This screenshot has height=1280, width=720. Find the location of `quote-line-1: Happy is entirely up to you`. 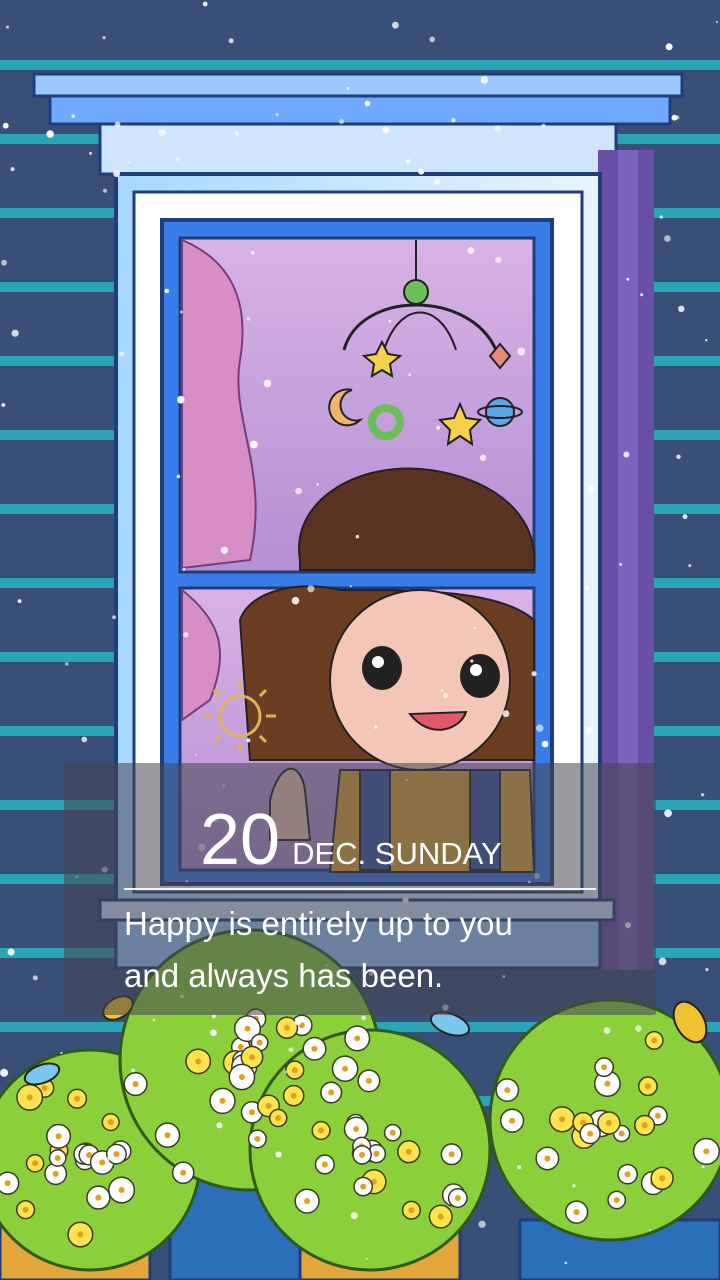

quote-line-1: Happy is entirely up to you is located at coordinates (318, 923).